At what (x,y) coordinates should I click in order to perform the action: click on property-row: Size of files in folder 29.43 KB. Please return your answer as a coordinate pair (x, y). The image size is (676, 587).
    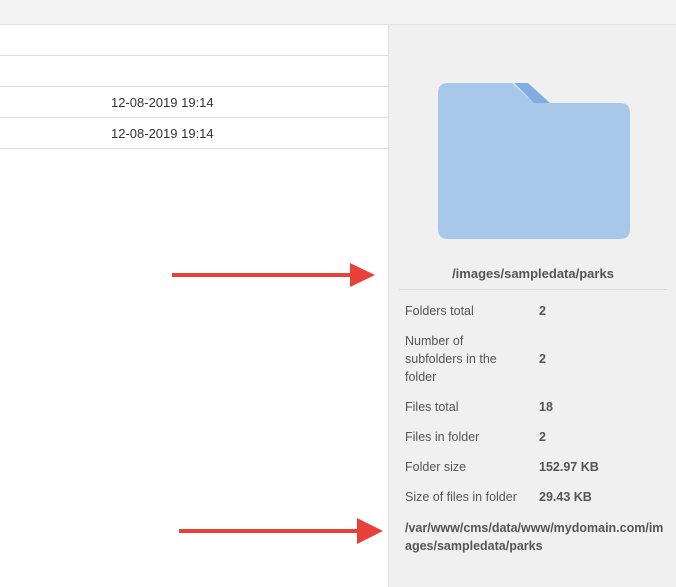
    Looking at the image, I should click on (535, 497).